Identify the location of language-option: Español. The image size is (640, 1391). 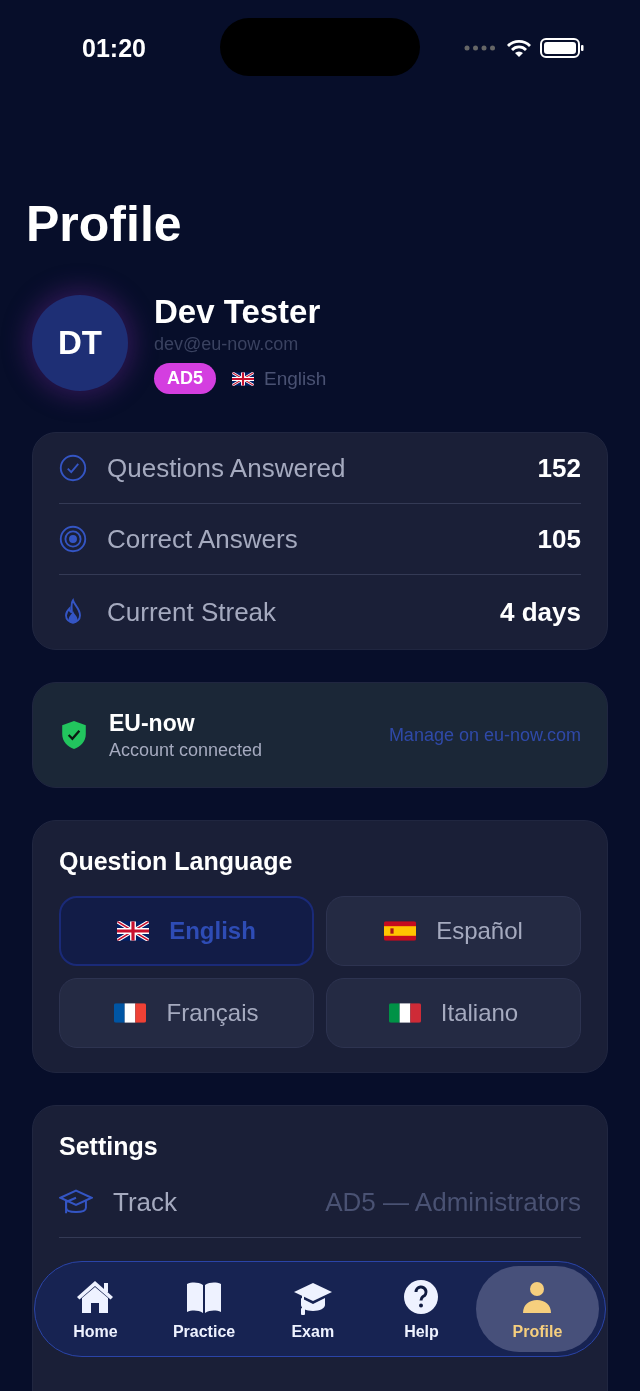
(453, 931).